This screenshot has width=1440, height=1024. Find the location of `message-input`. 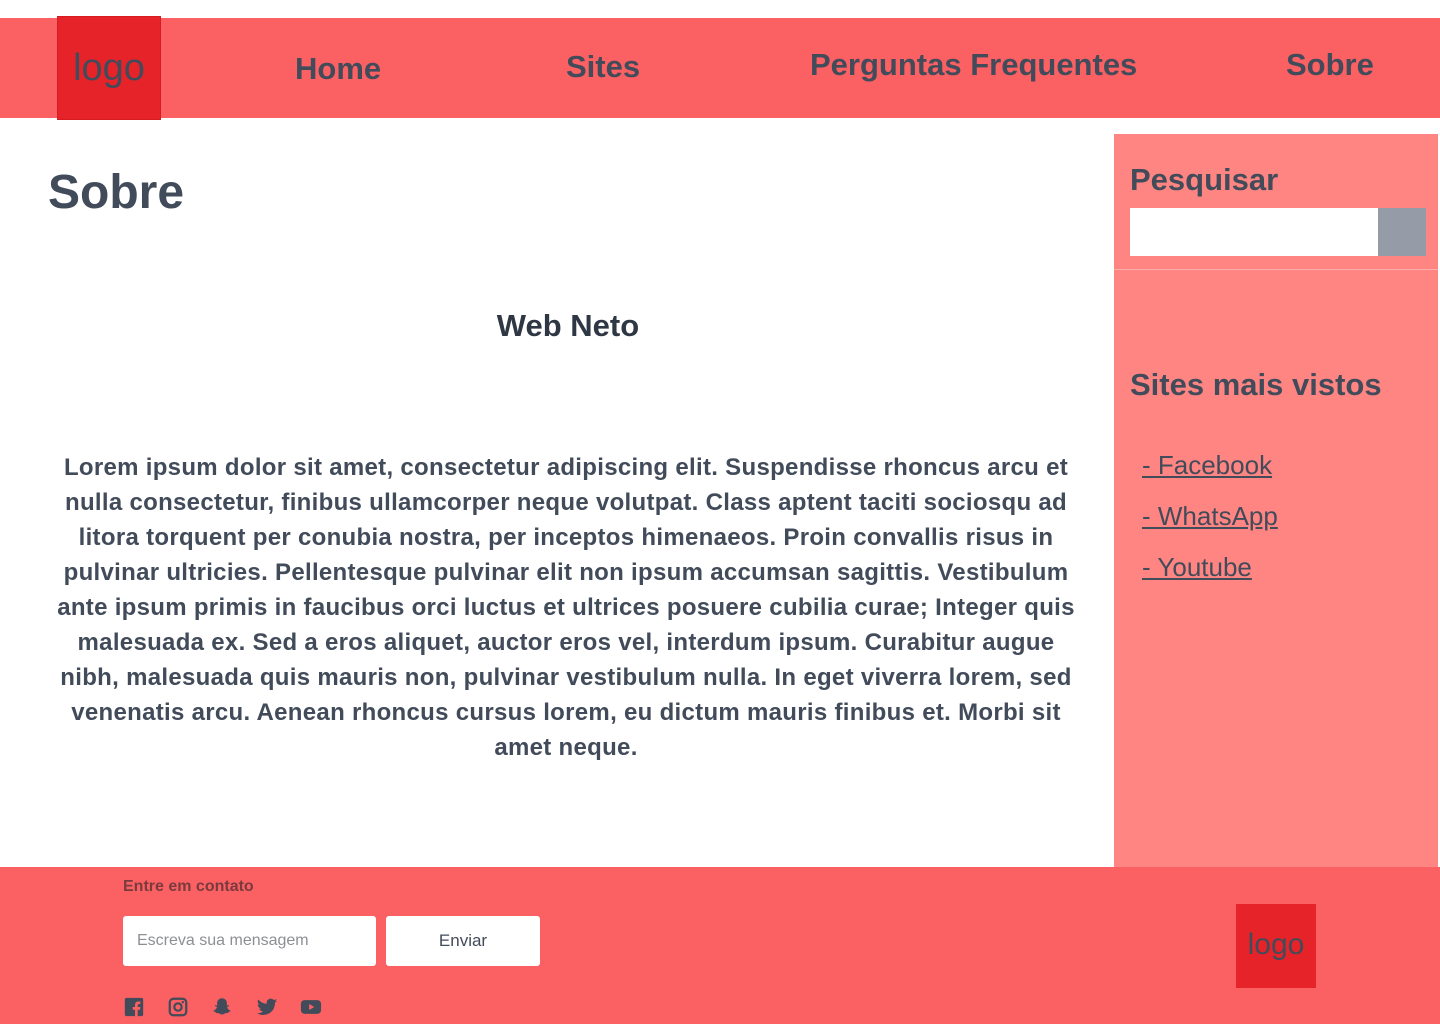

message-input is located at coordinates (249, 941).